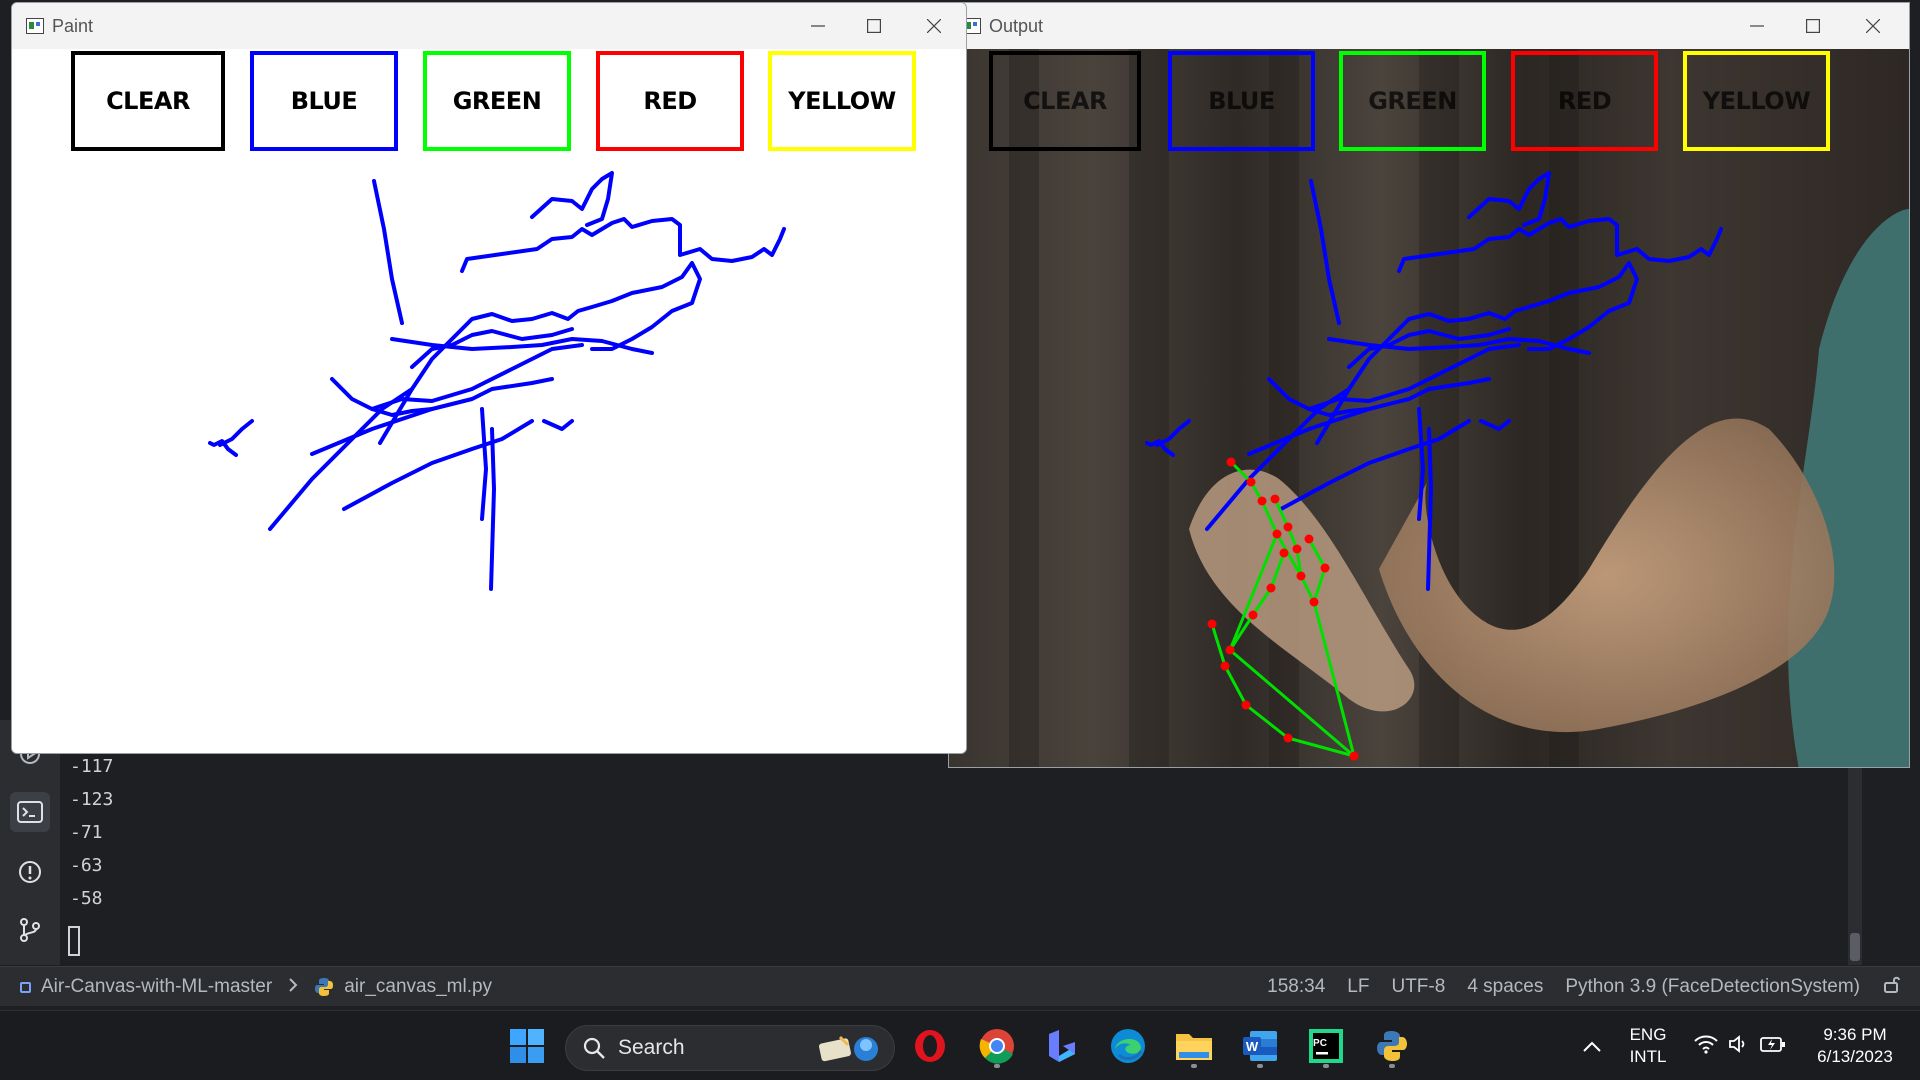 Image resolution: width=1920 pixels, height=1080 pixels. Describe the element at coordinates (997, 1046) in the screenshot. I see `chrome-icon` at that location.